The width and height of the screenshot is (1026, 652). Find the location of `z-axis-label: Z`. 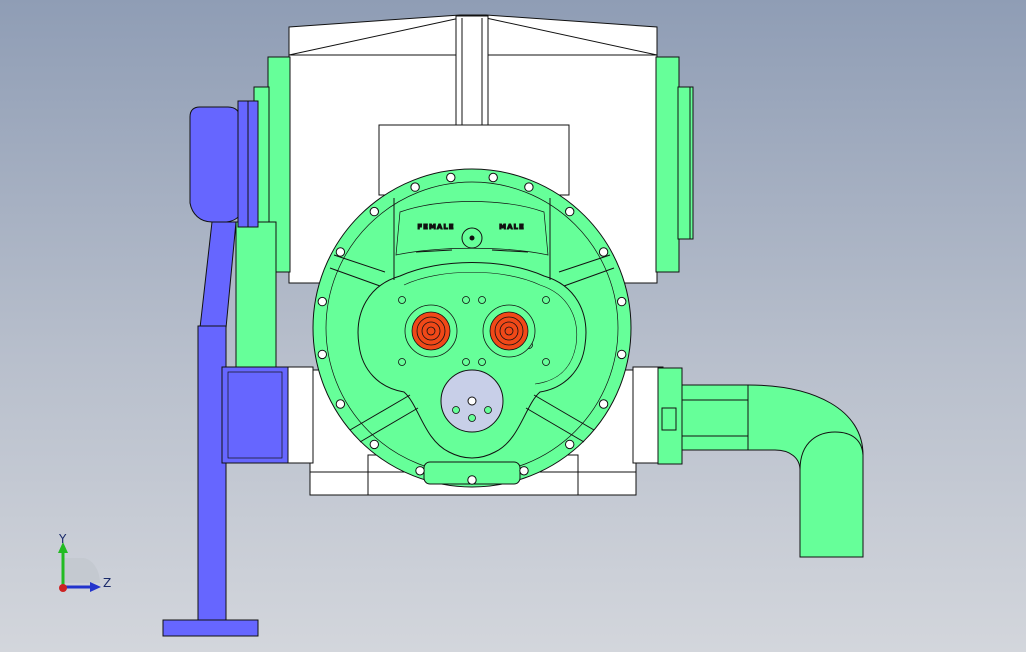

z-axis-label: Z is located at coordinates (107, 583).